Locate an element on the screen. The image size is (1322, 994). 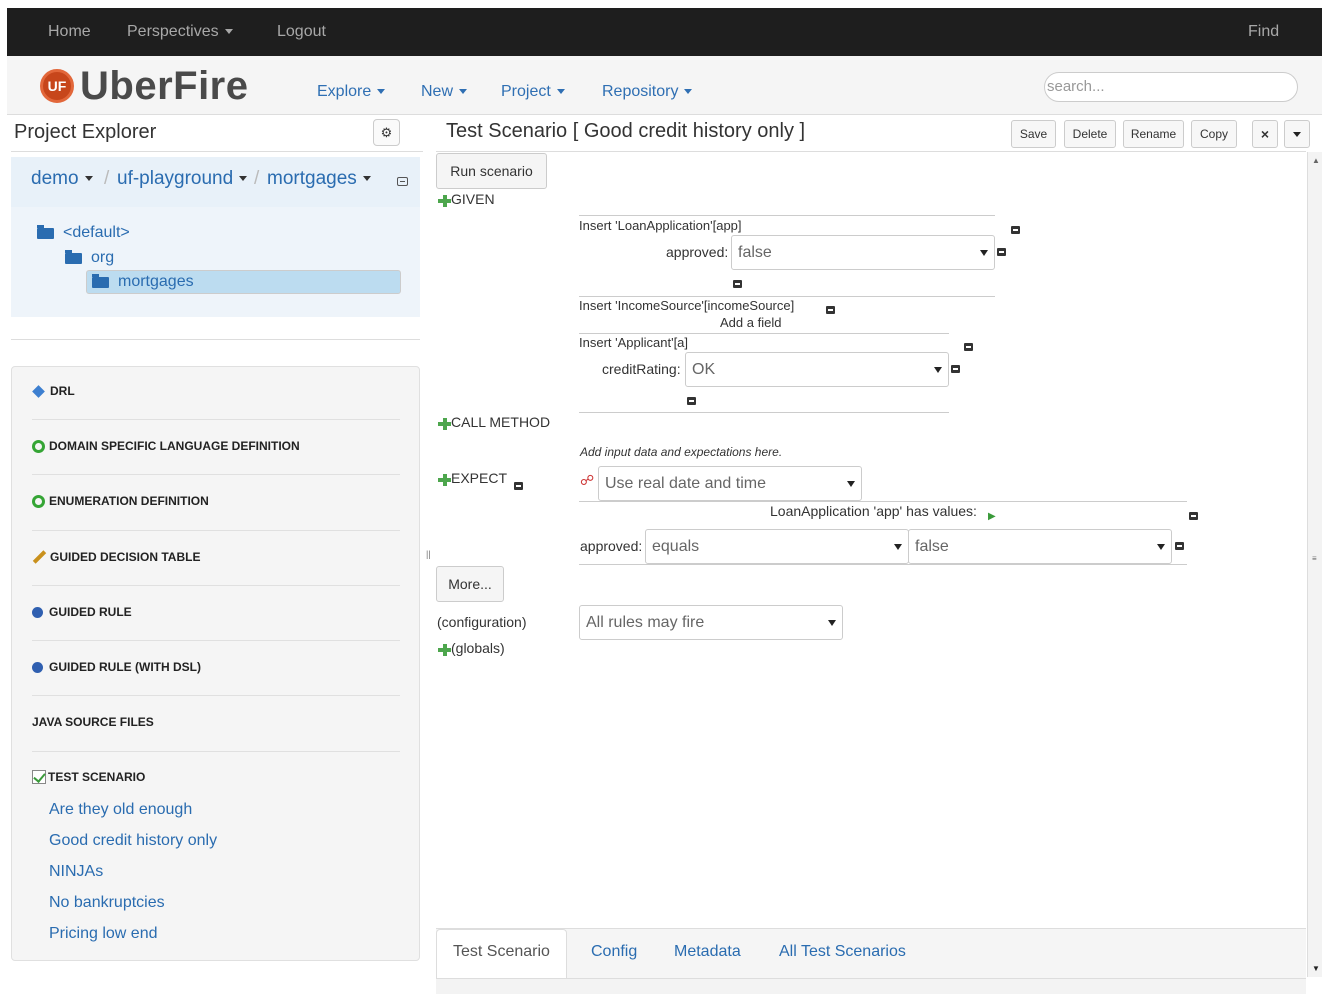
tree-item-label: org is located at coordinates (103, 257).